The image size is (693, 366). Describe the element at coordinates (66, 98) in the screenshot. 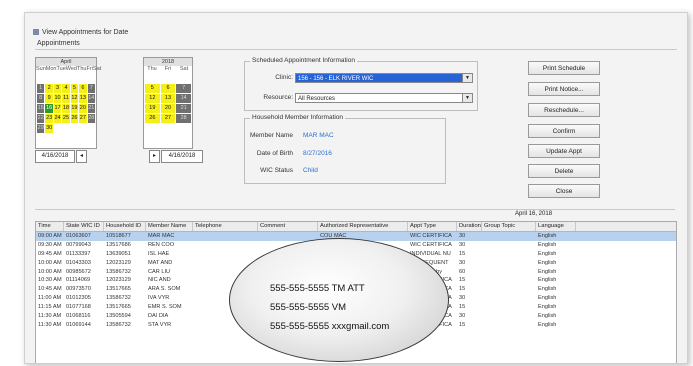

I see `calendar-day: 11` at that location.